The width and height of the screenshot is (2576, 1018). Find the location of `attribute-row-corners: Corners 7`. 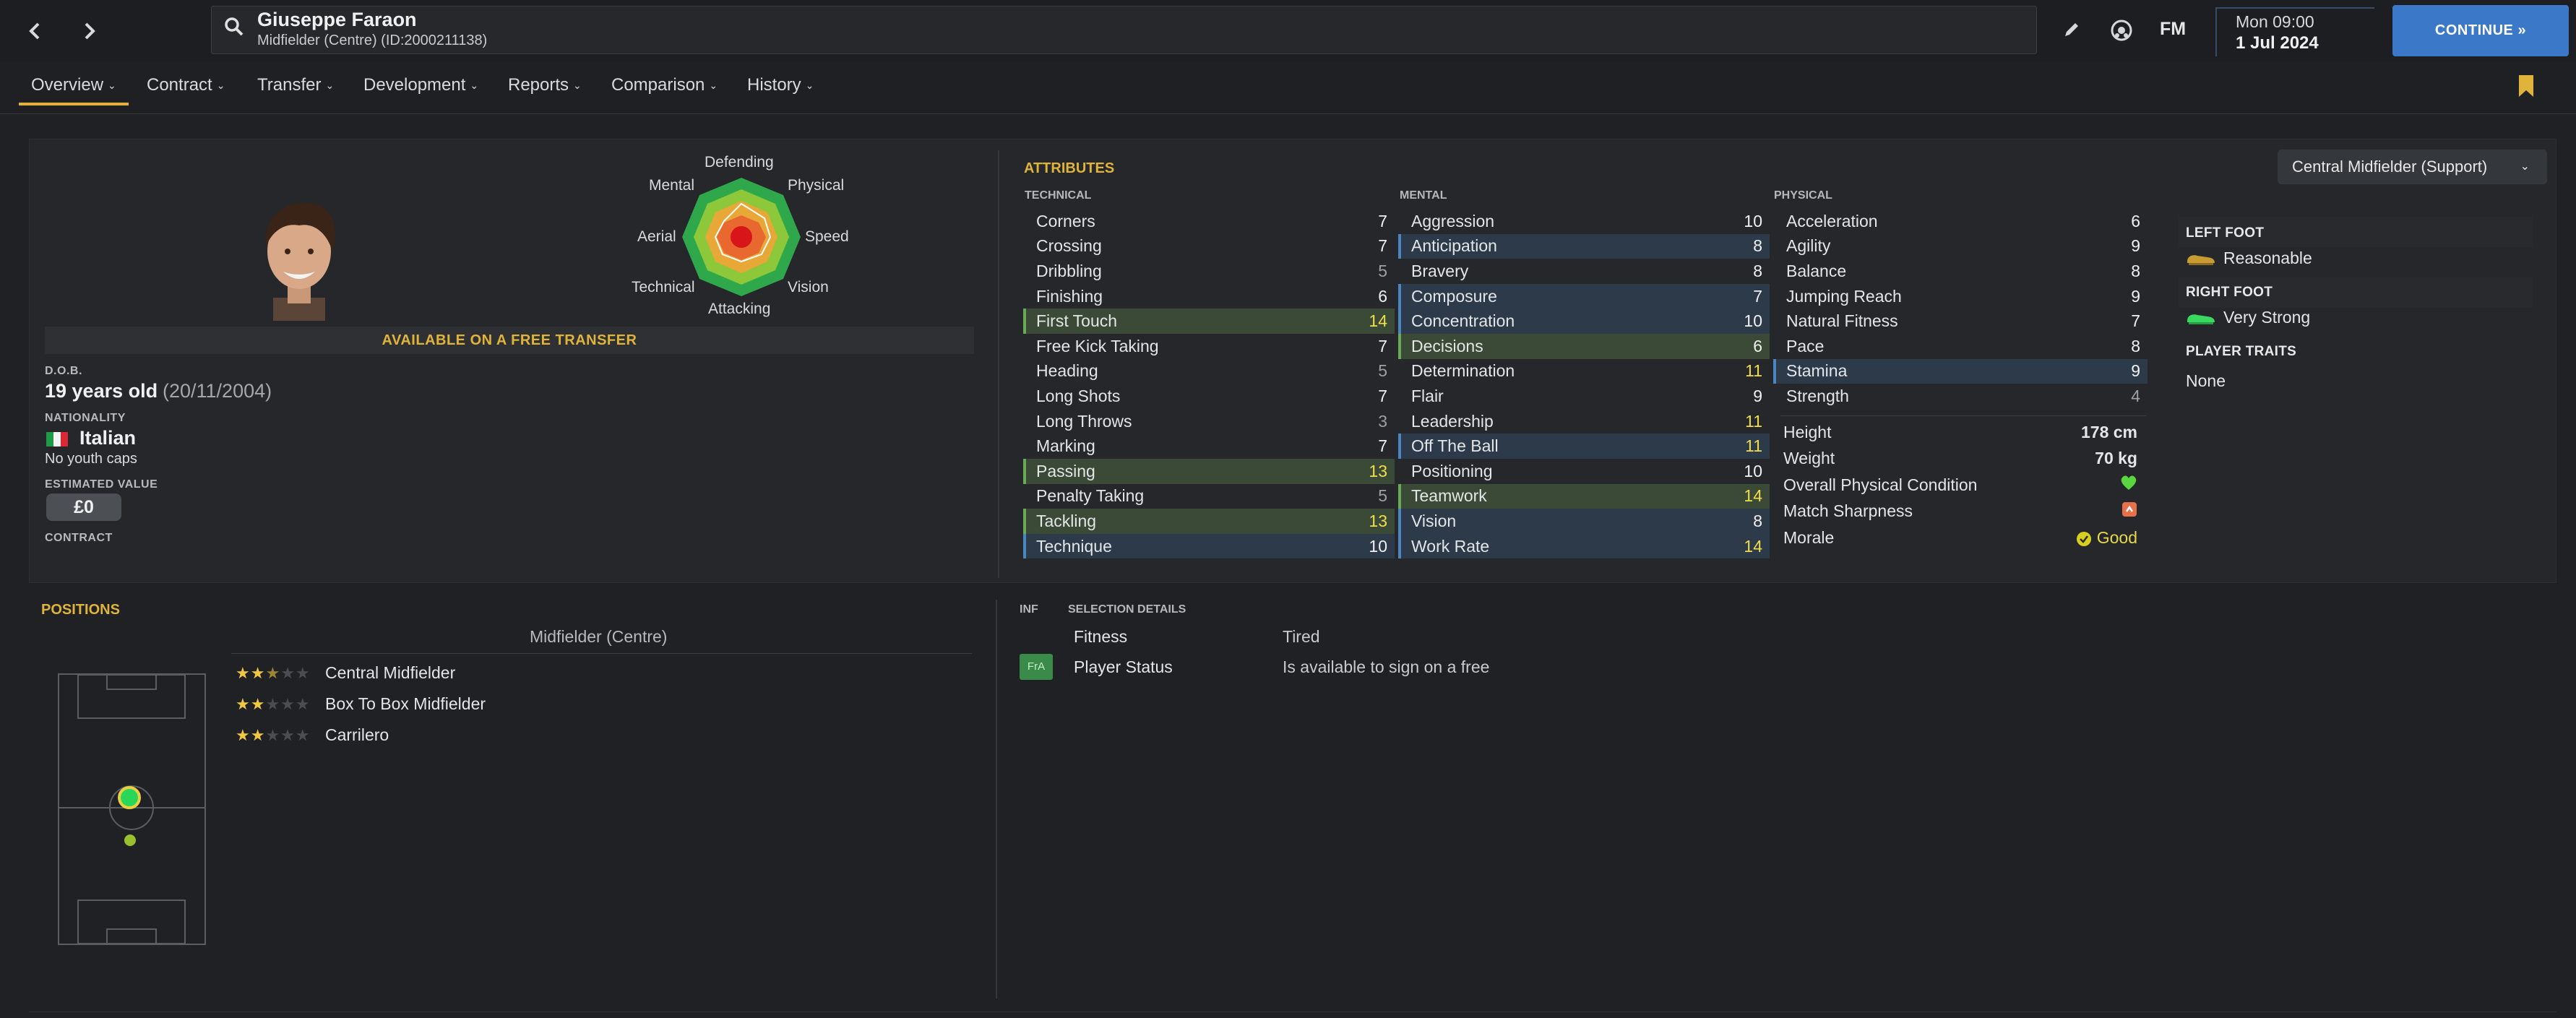

attribute-row-corners: Corners 7 is located at coordinates (1209, 222).